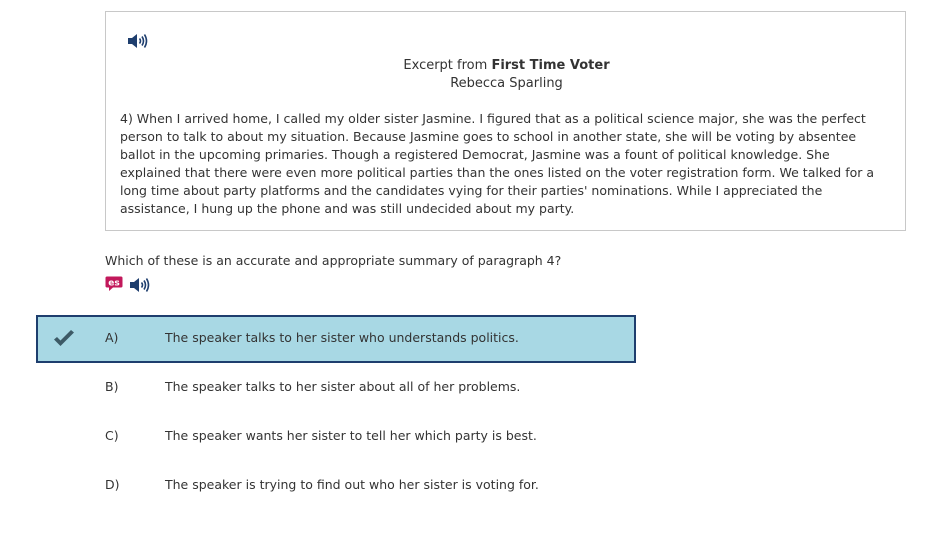  Describe the element at coordinates (64, 339) in the screenshot. I see `checkmark-icon` at that location.